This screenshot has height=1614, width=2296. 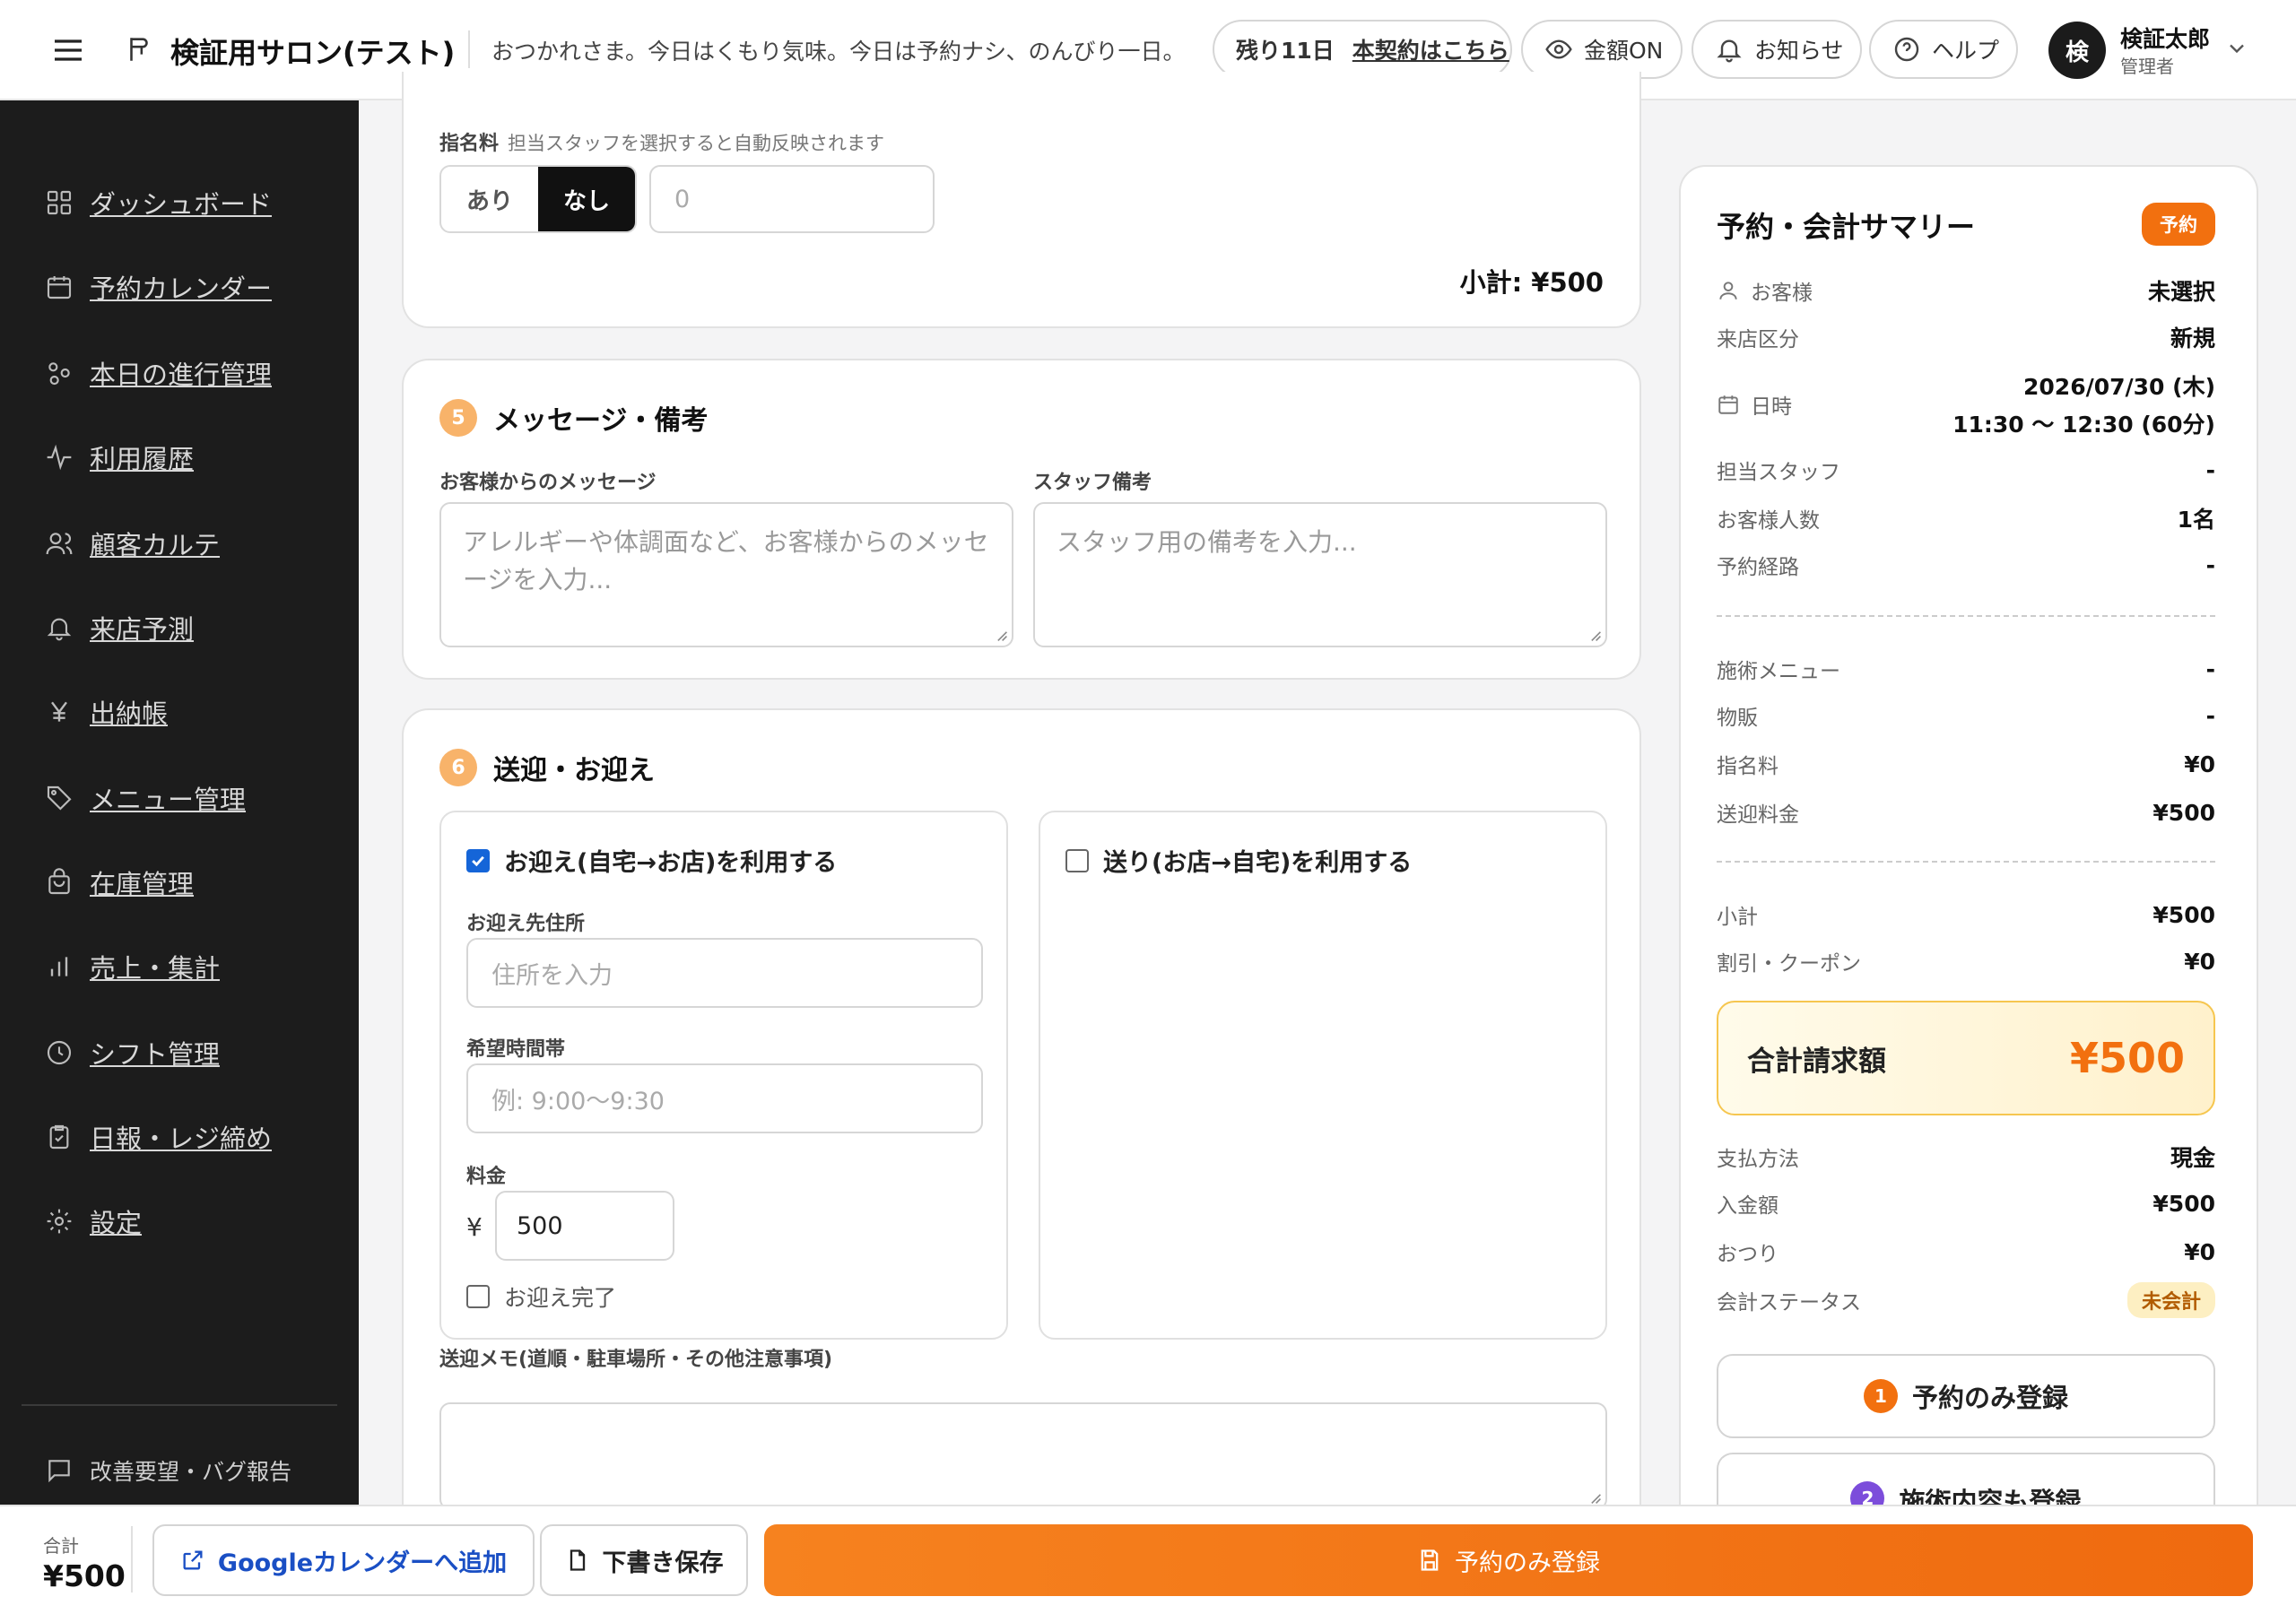 What do you see at coordinates (574, 770) in the screenshot?
I see `transport-title: 送迎・お迎え` at bounding box center [574, 770].